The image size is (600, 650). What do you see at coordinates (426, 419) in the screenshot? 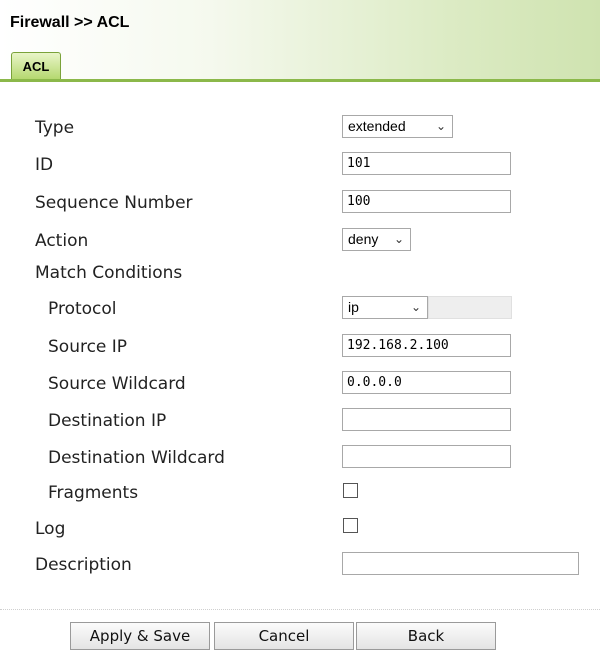
I see `destination-ip-input` at bounding box center [426, 419].